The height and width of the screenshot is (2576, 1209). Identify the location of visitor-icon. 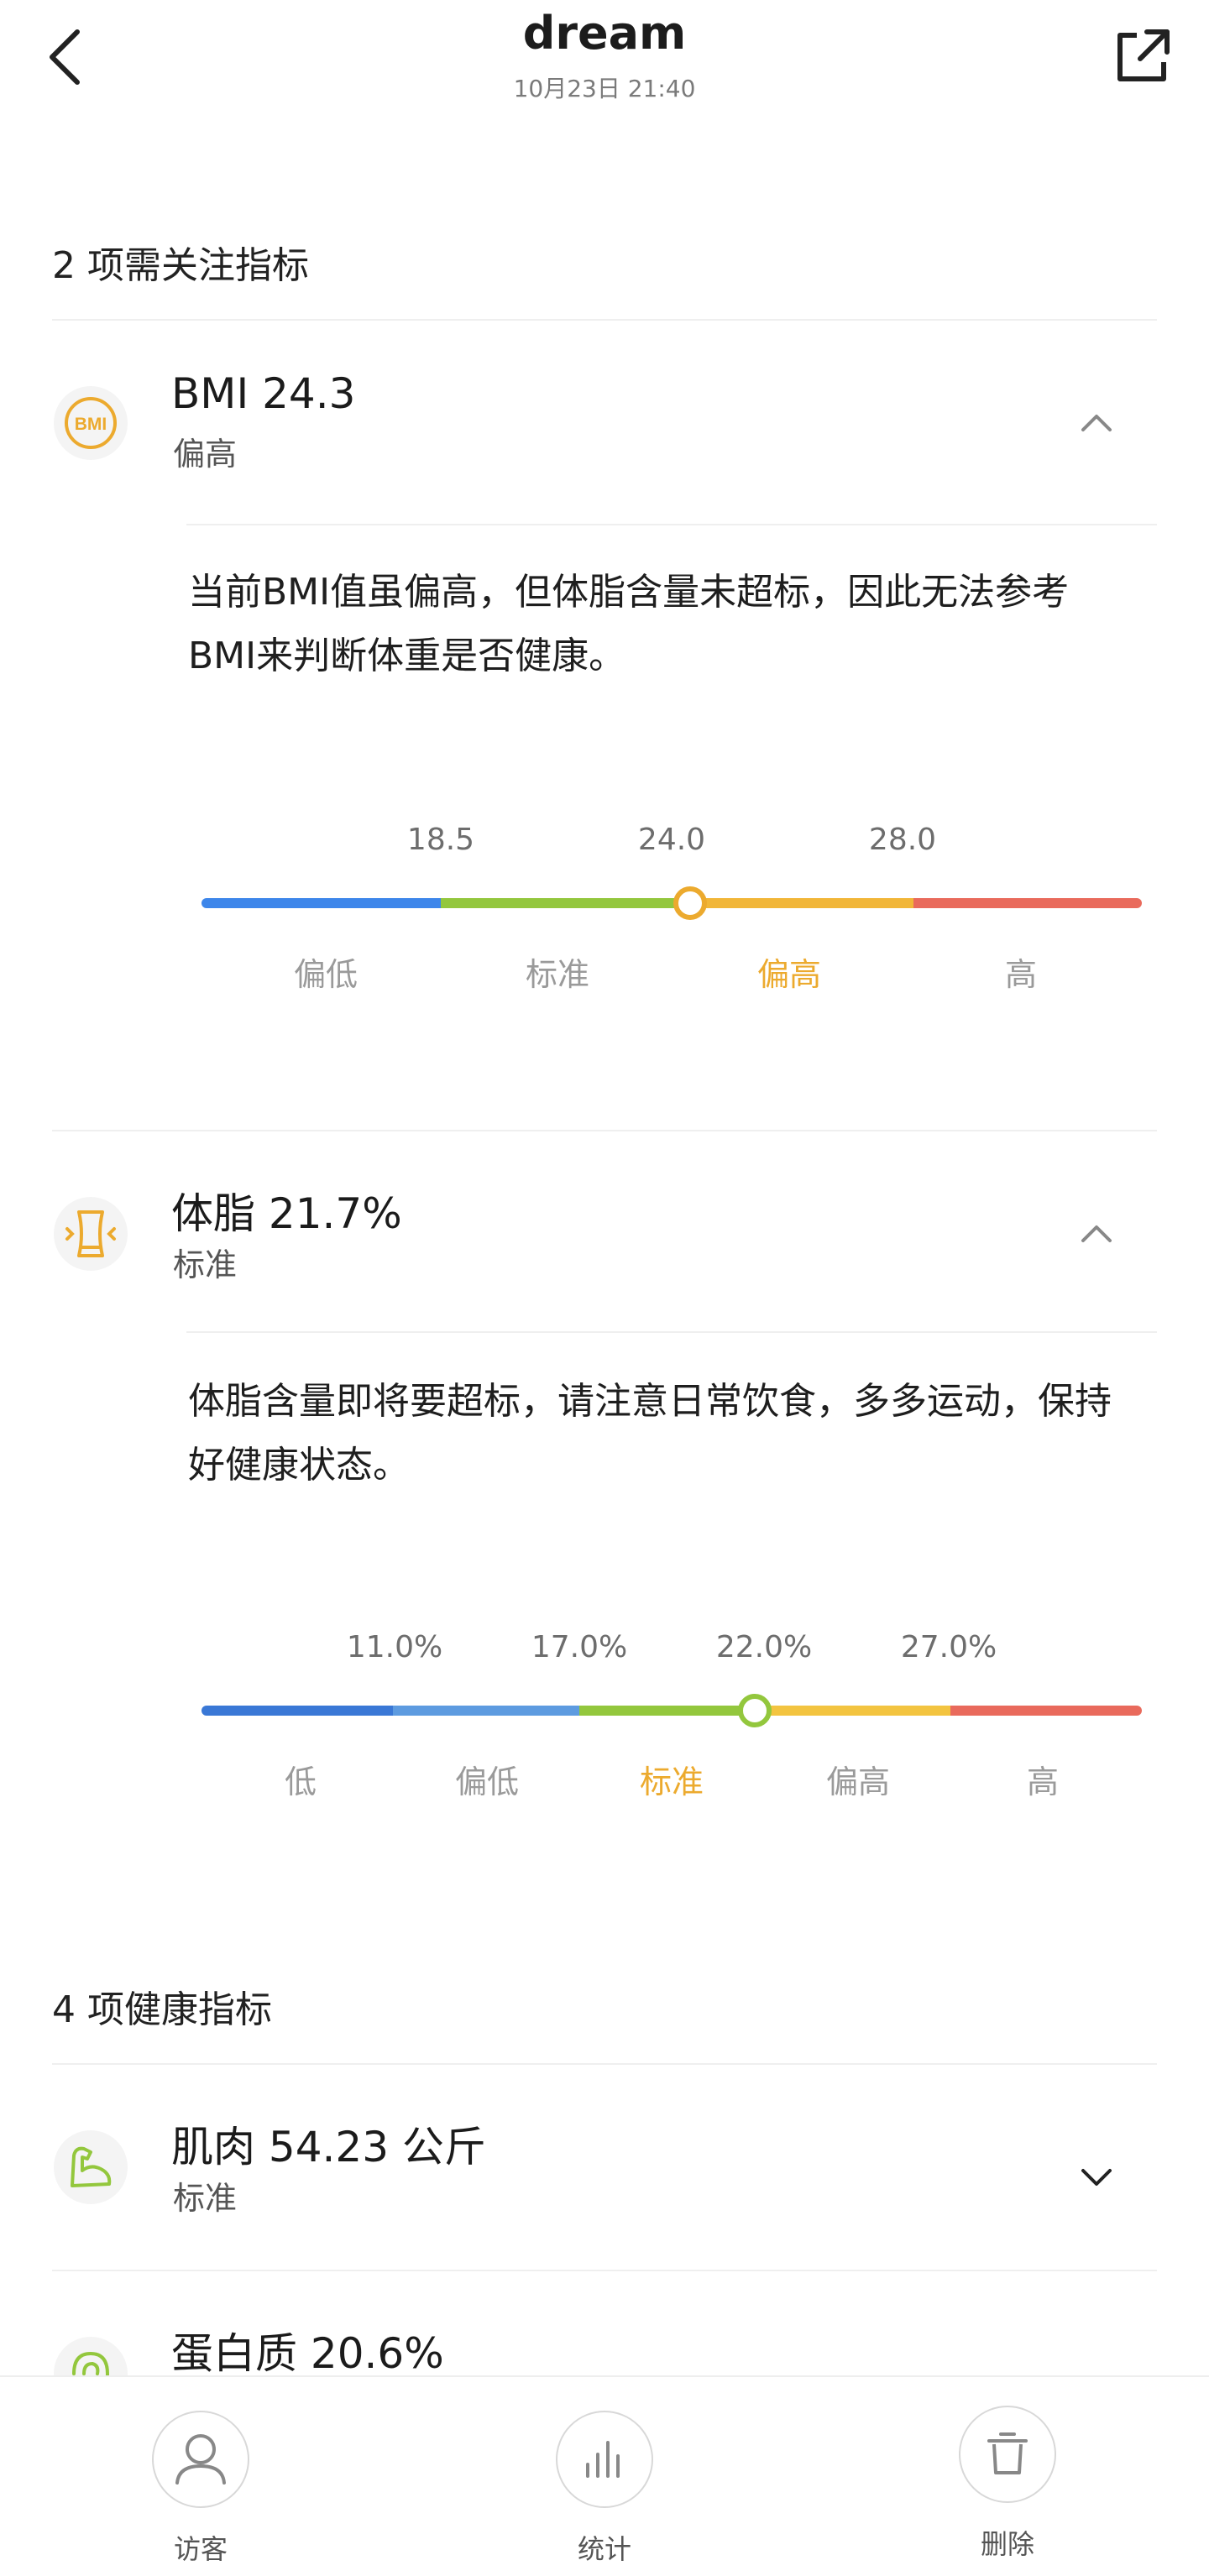
(200, 2459).